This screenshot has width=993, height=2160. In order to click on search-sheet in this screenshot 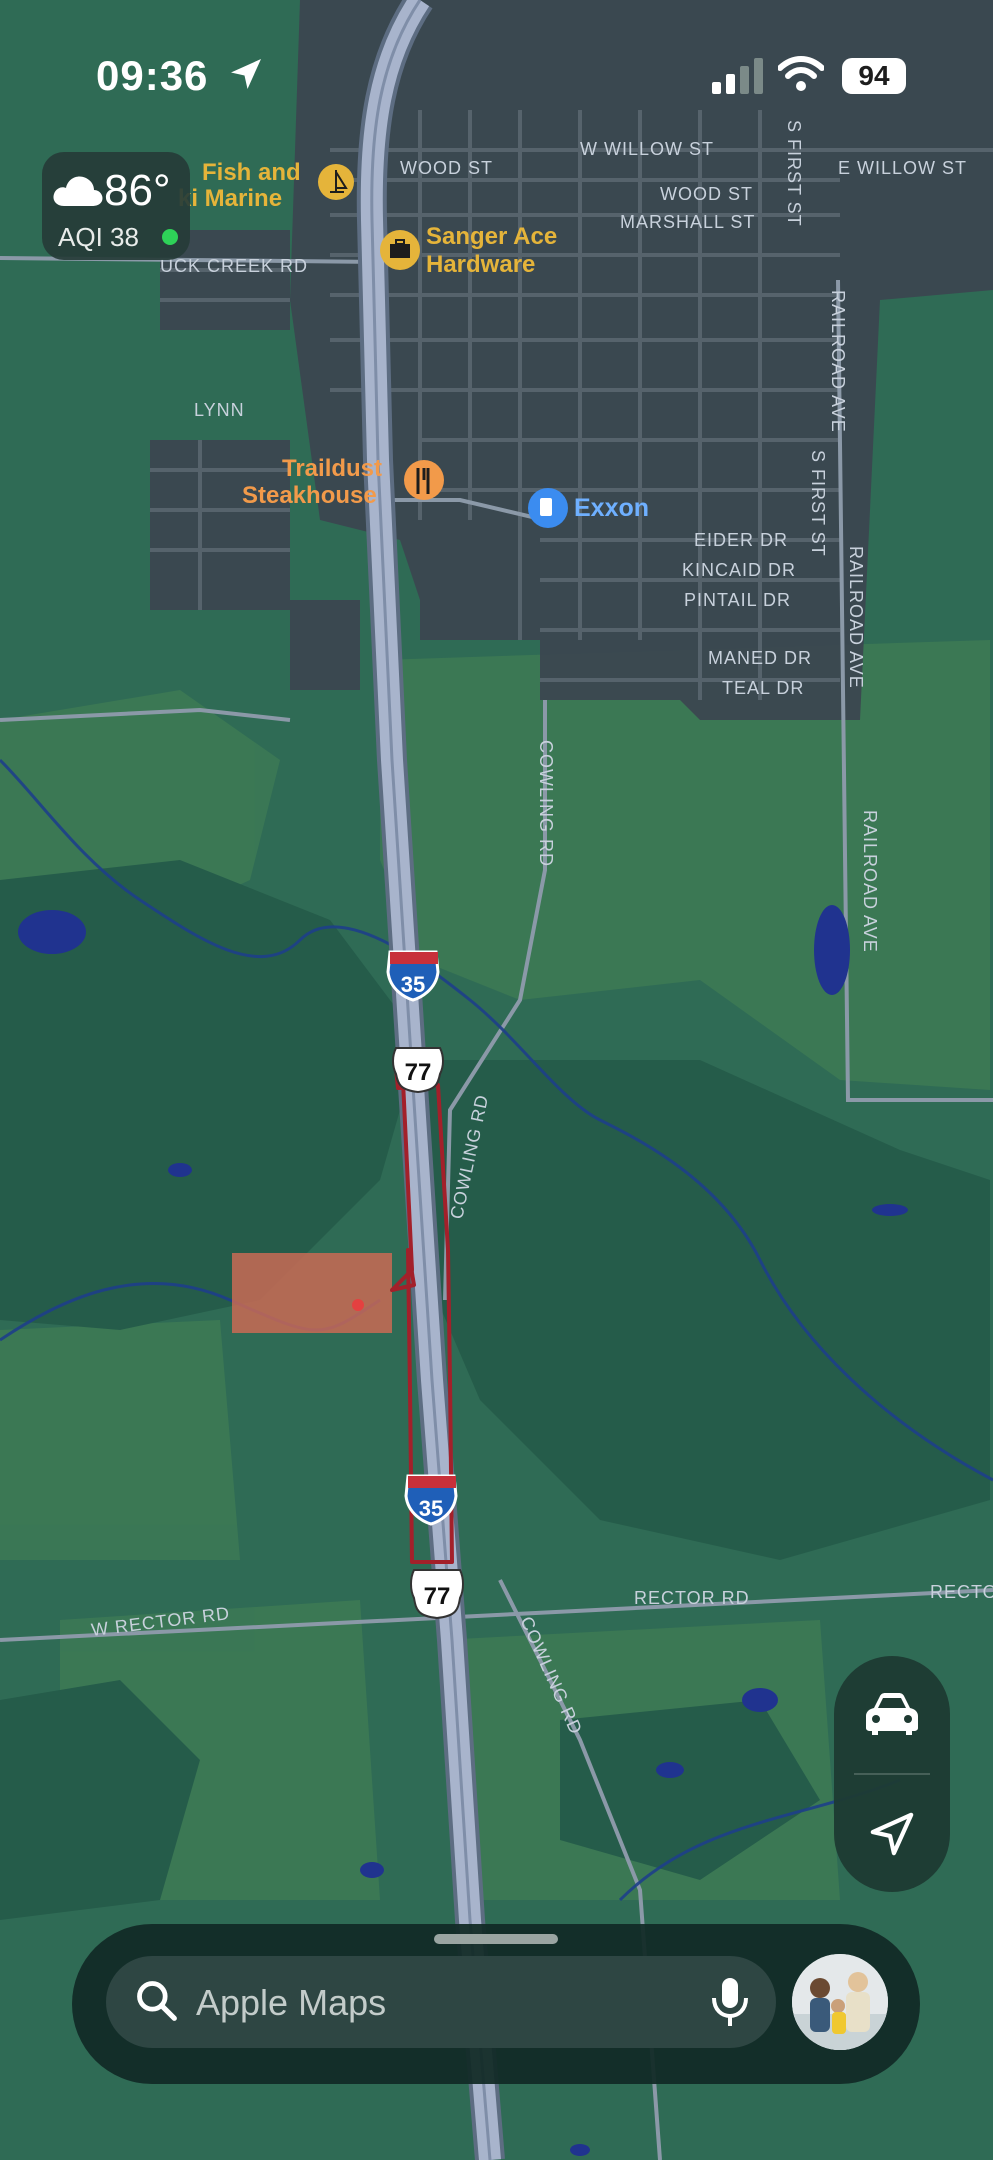, I will do `click(496, 2004)`.